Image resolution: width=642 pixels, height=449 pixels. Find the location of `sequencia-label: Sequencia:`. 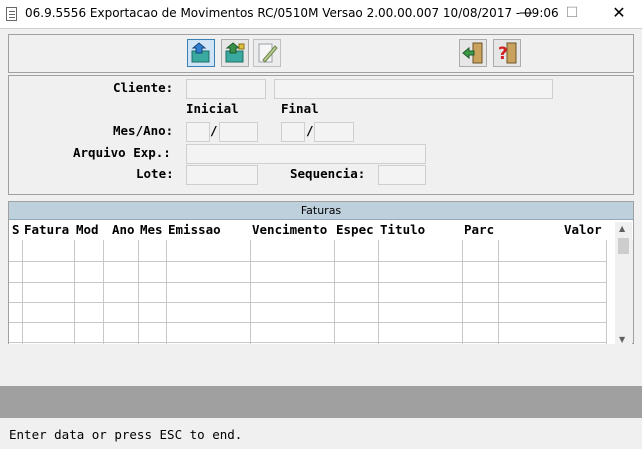

sequencia-label: Sequencia: is located at coordinates (328, 173).